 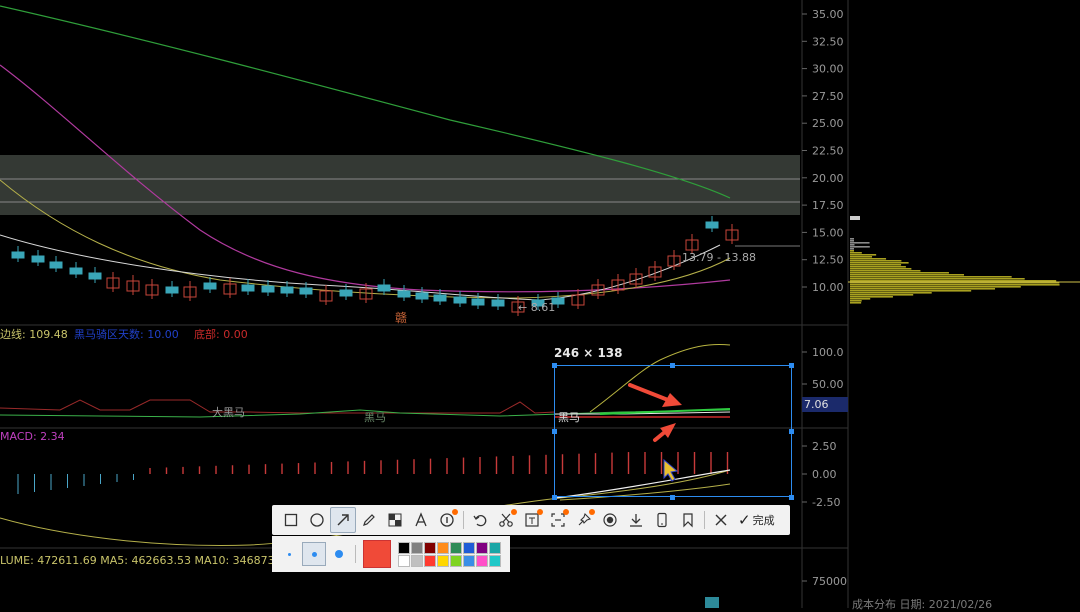 I want to click on record-icon, so click(x=610, y=520).